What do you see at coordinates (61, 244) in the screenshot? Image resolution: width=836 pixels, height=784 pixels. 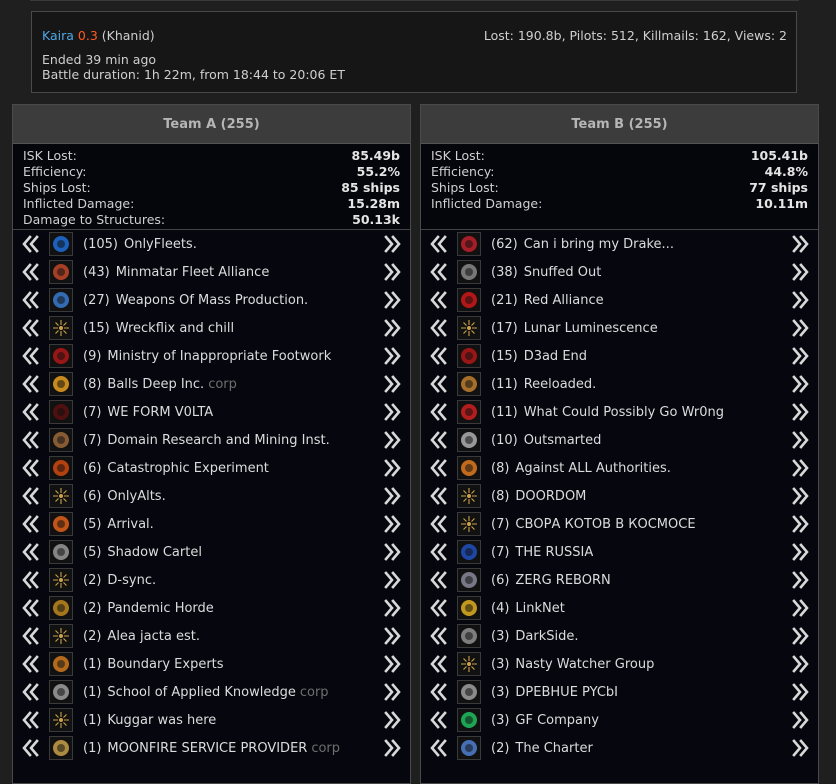 I see `onlyfleets-logo` at bounding box center [61, 244].